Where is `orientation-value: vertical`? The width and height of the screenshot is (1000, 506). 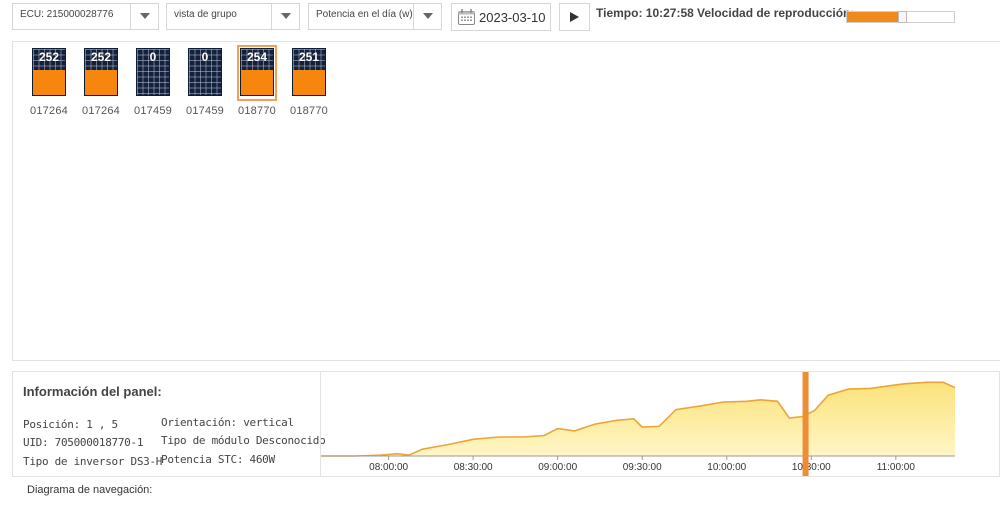 orientation-value: vertical is located at coordinates (268, 422).